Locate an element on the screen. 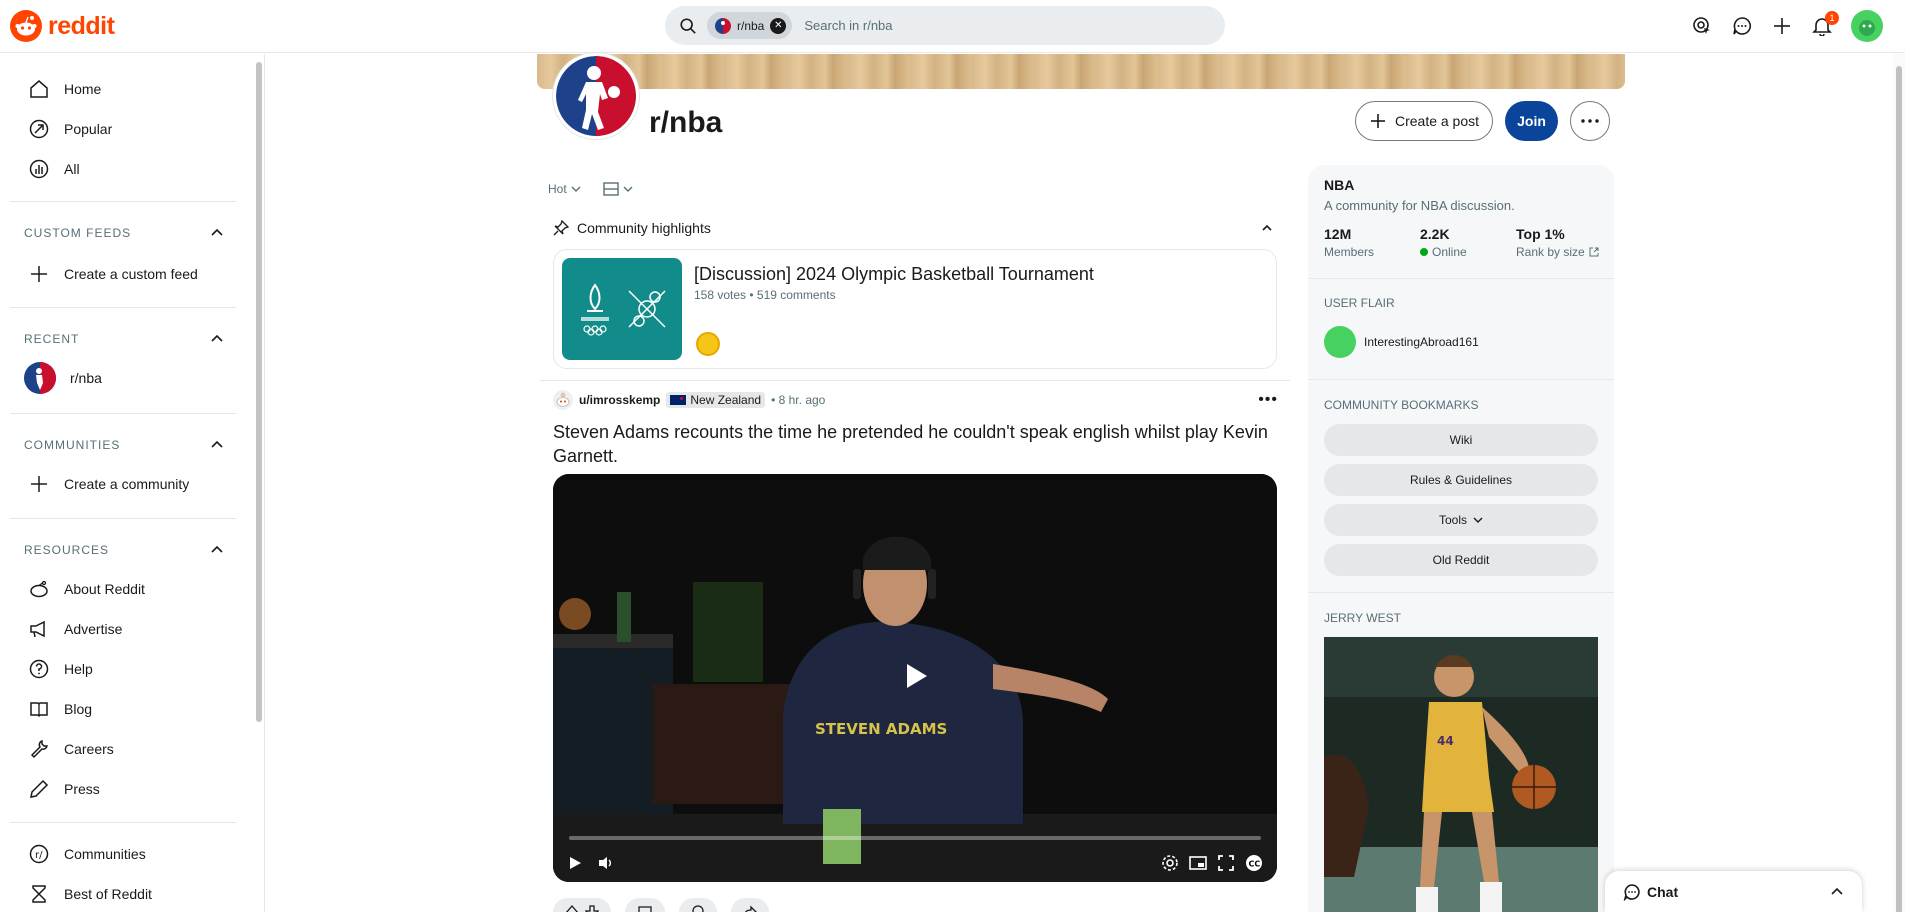  search-scope-chip: r/nba ✕ is located at coordinates (750, 25).